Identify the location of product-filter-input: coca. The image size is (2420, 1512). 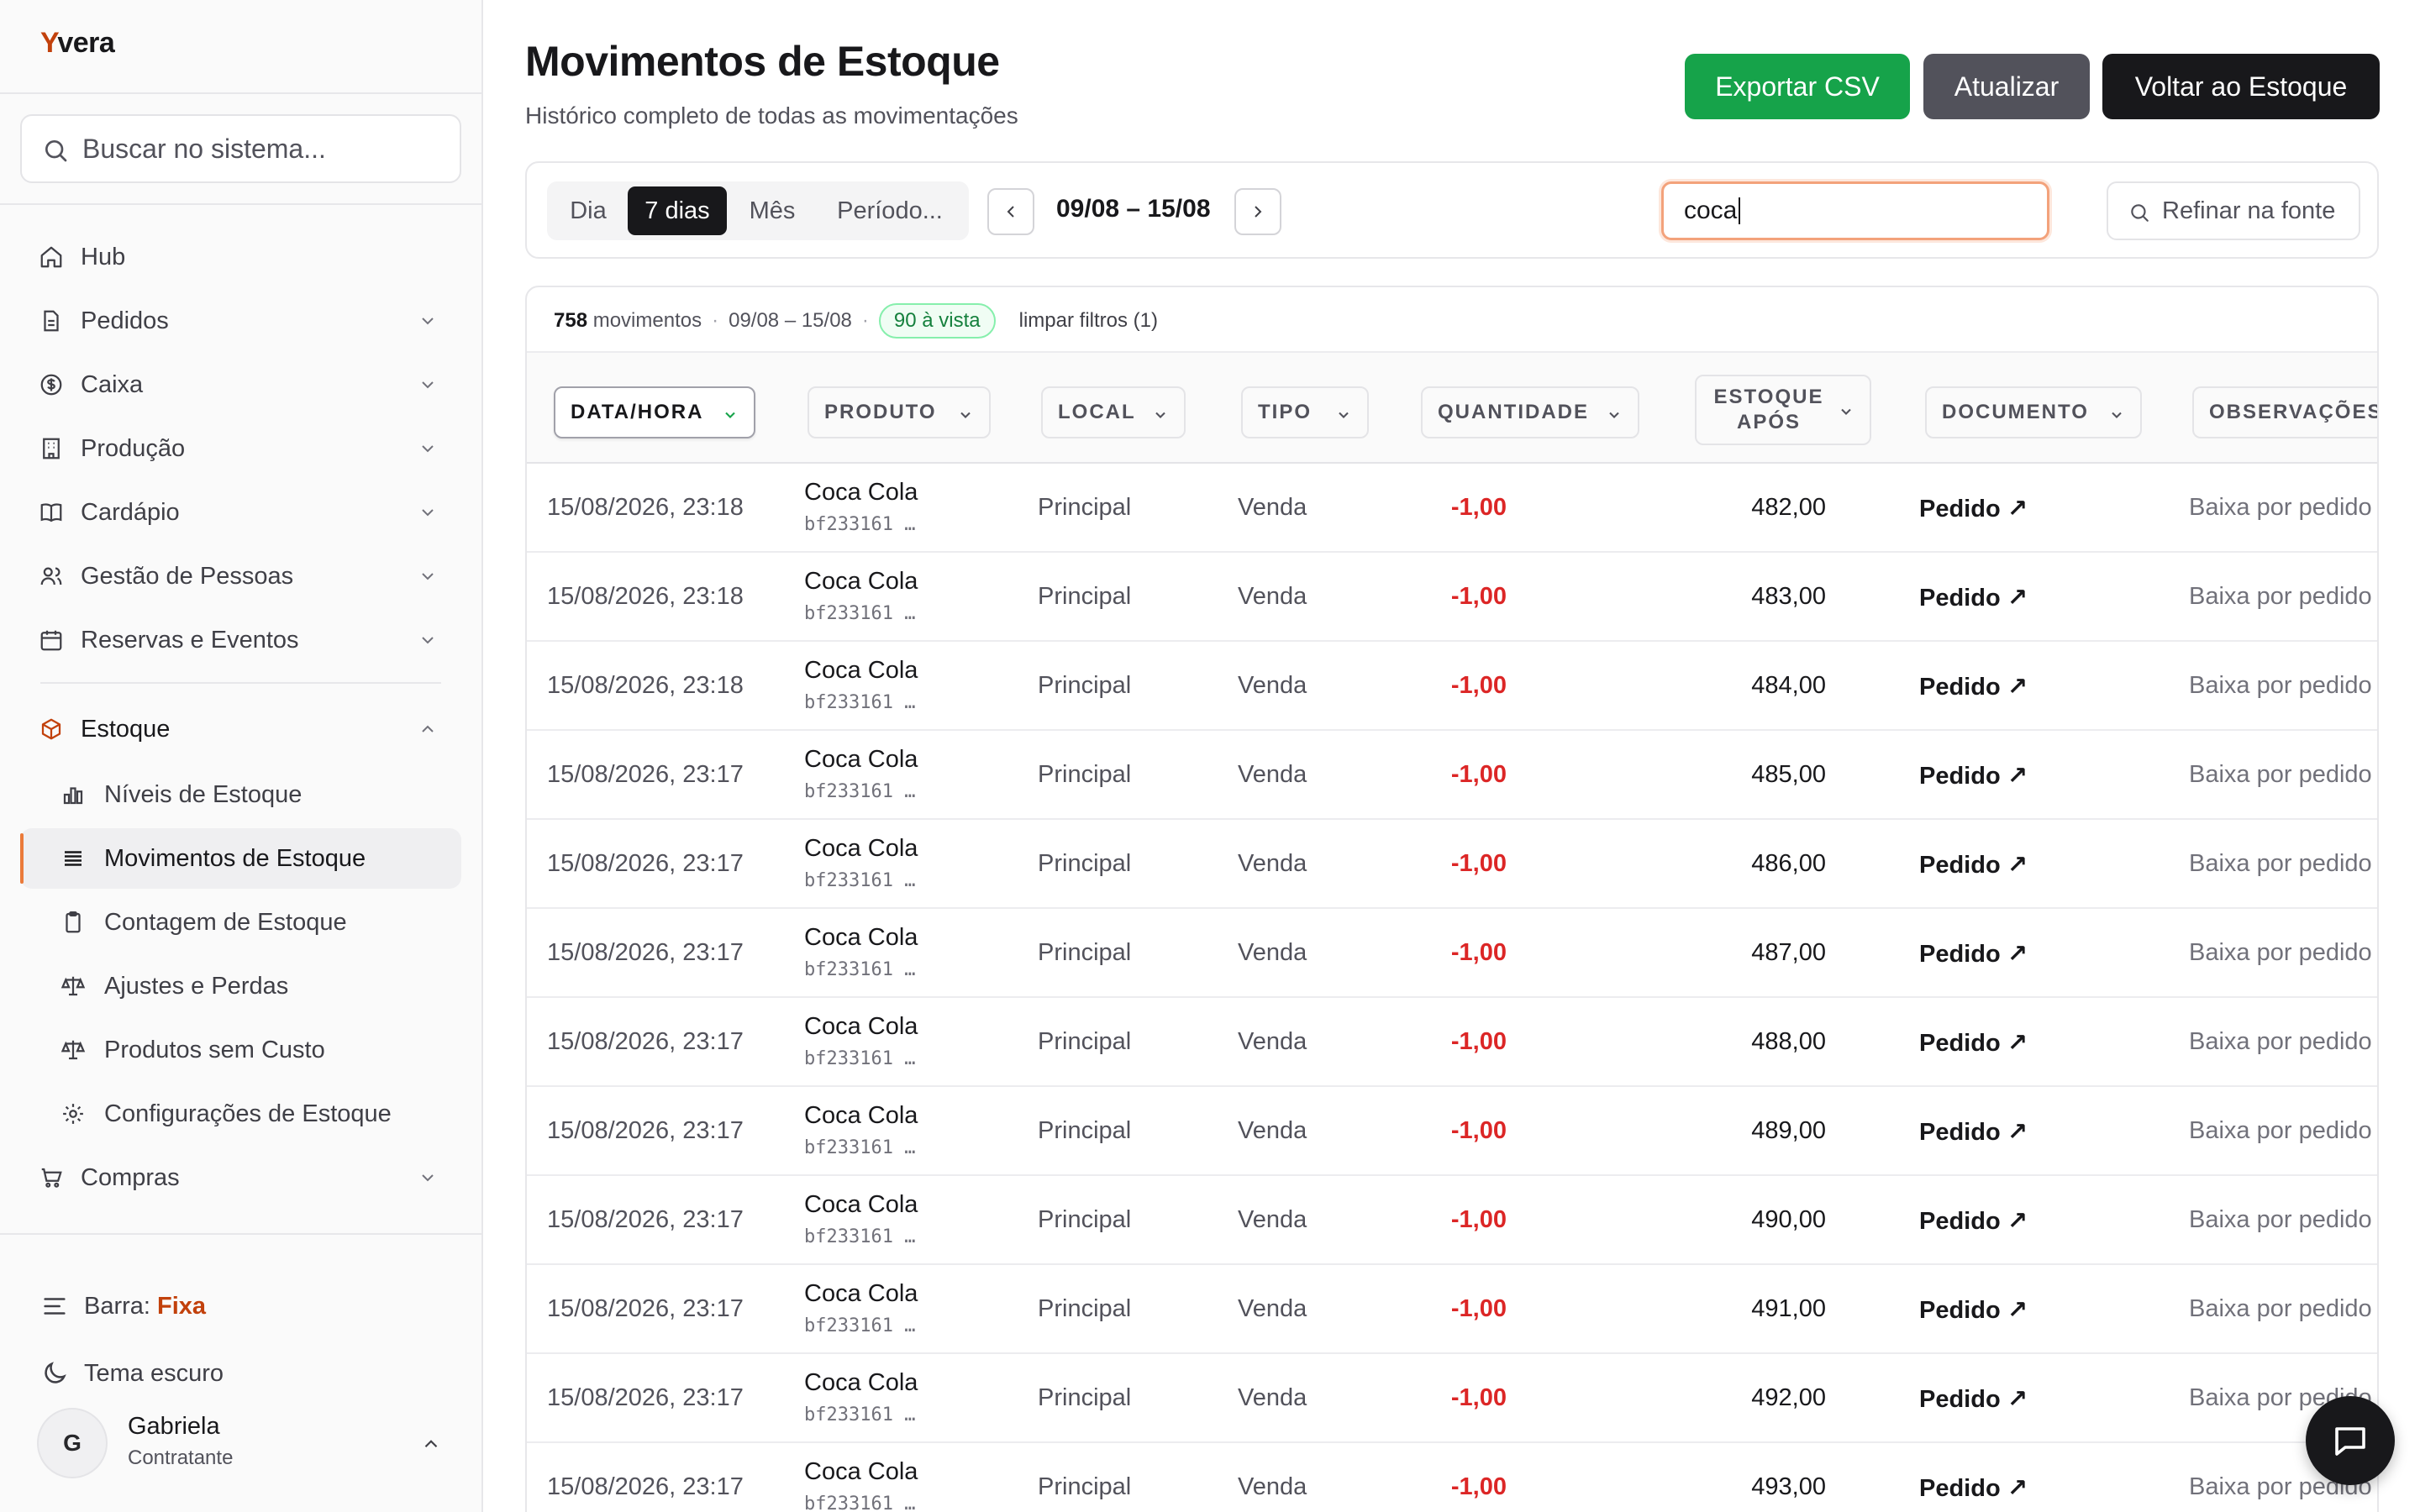
(1855, 210).